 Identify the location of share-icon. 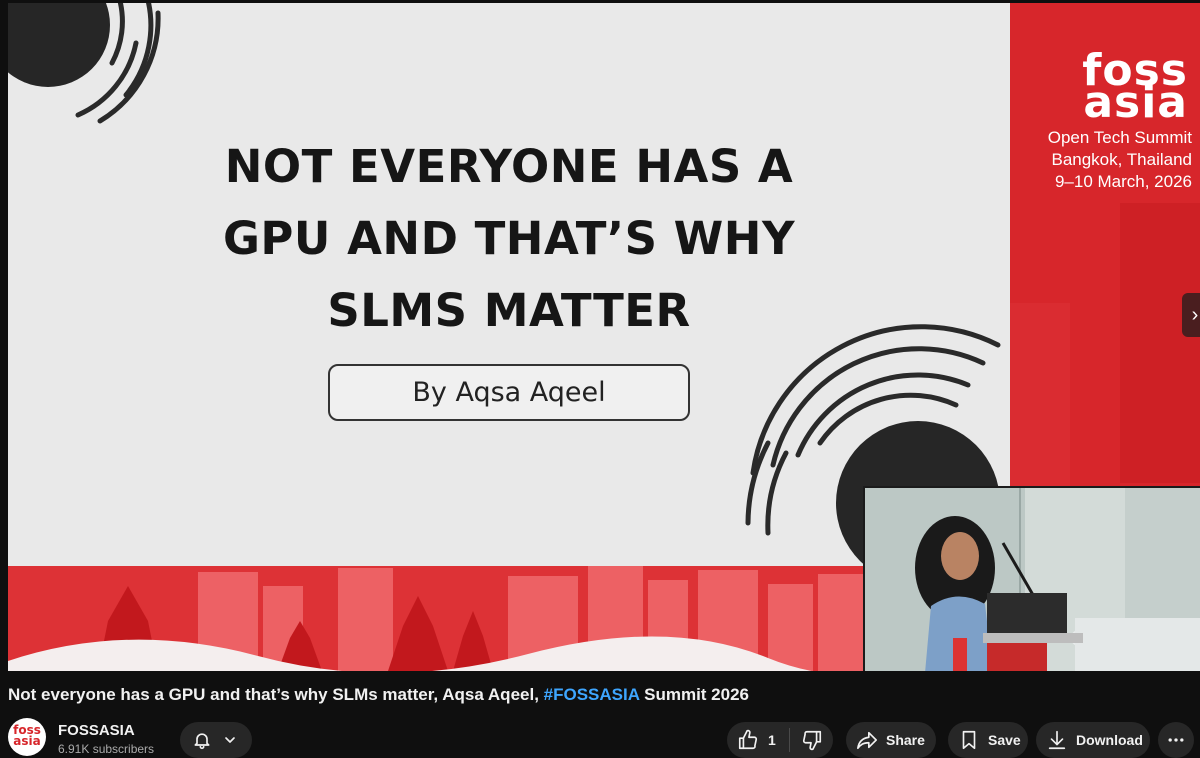
(867, 740).